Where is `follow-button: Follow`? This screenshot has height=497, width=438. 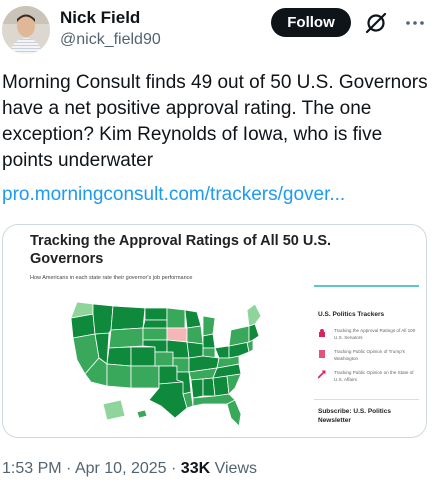 follow-button: Follow is located at coordinates (311, 22).